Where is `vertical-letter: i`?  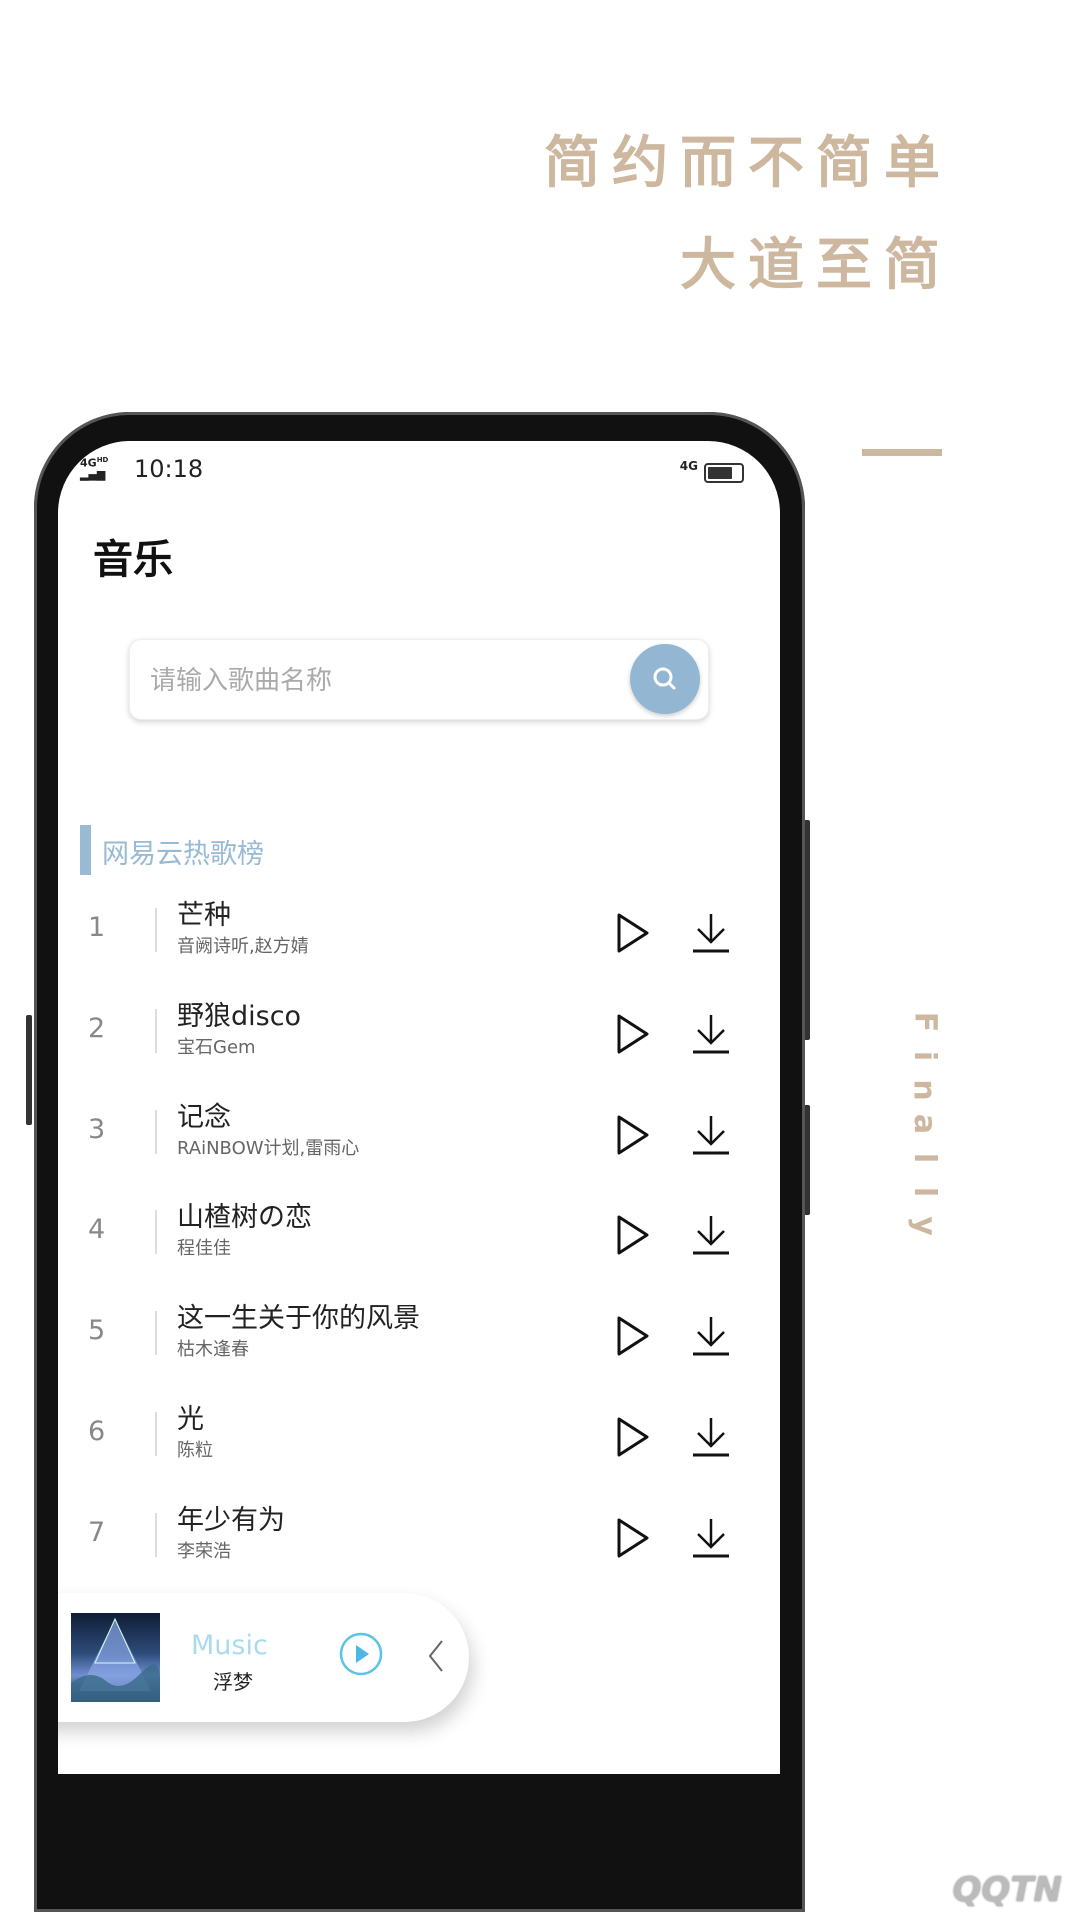
vertical-letter: i is located at coordinates (924, 1056).